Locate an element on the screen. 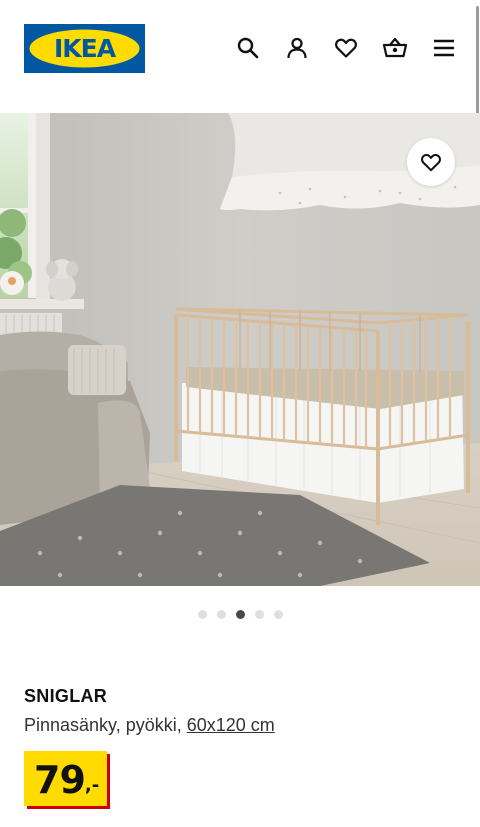  logo-text: IKEA is located at coordinates (84, 48).